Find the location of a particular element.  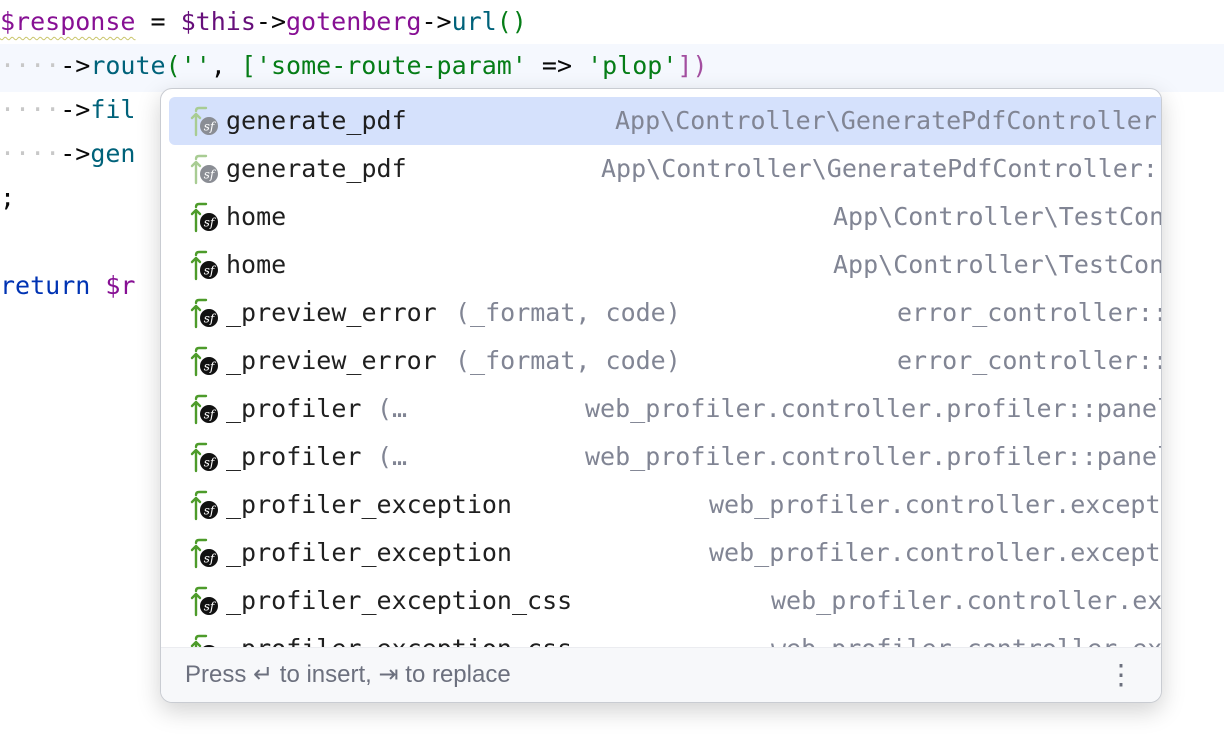

parens: () is located at coordinates (511, 21).